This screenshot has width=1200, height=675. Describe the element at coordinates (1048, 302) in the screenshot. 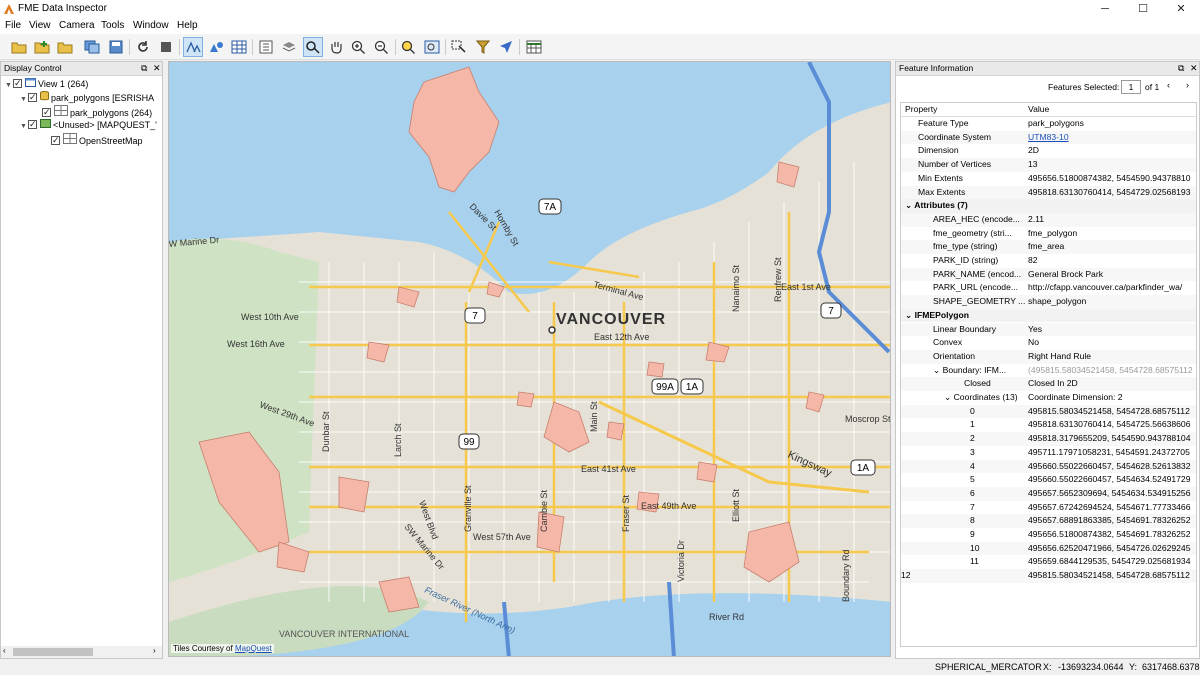

I see `property-row: SHAPE_GEOMETRY ... shape_polygon` at that location.